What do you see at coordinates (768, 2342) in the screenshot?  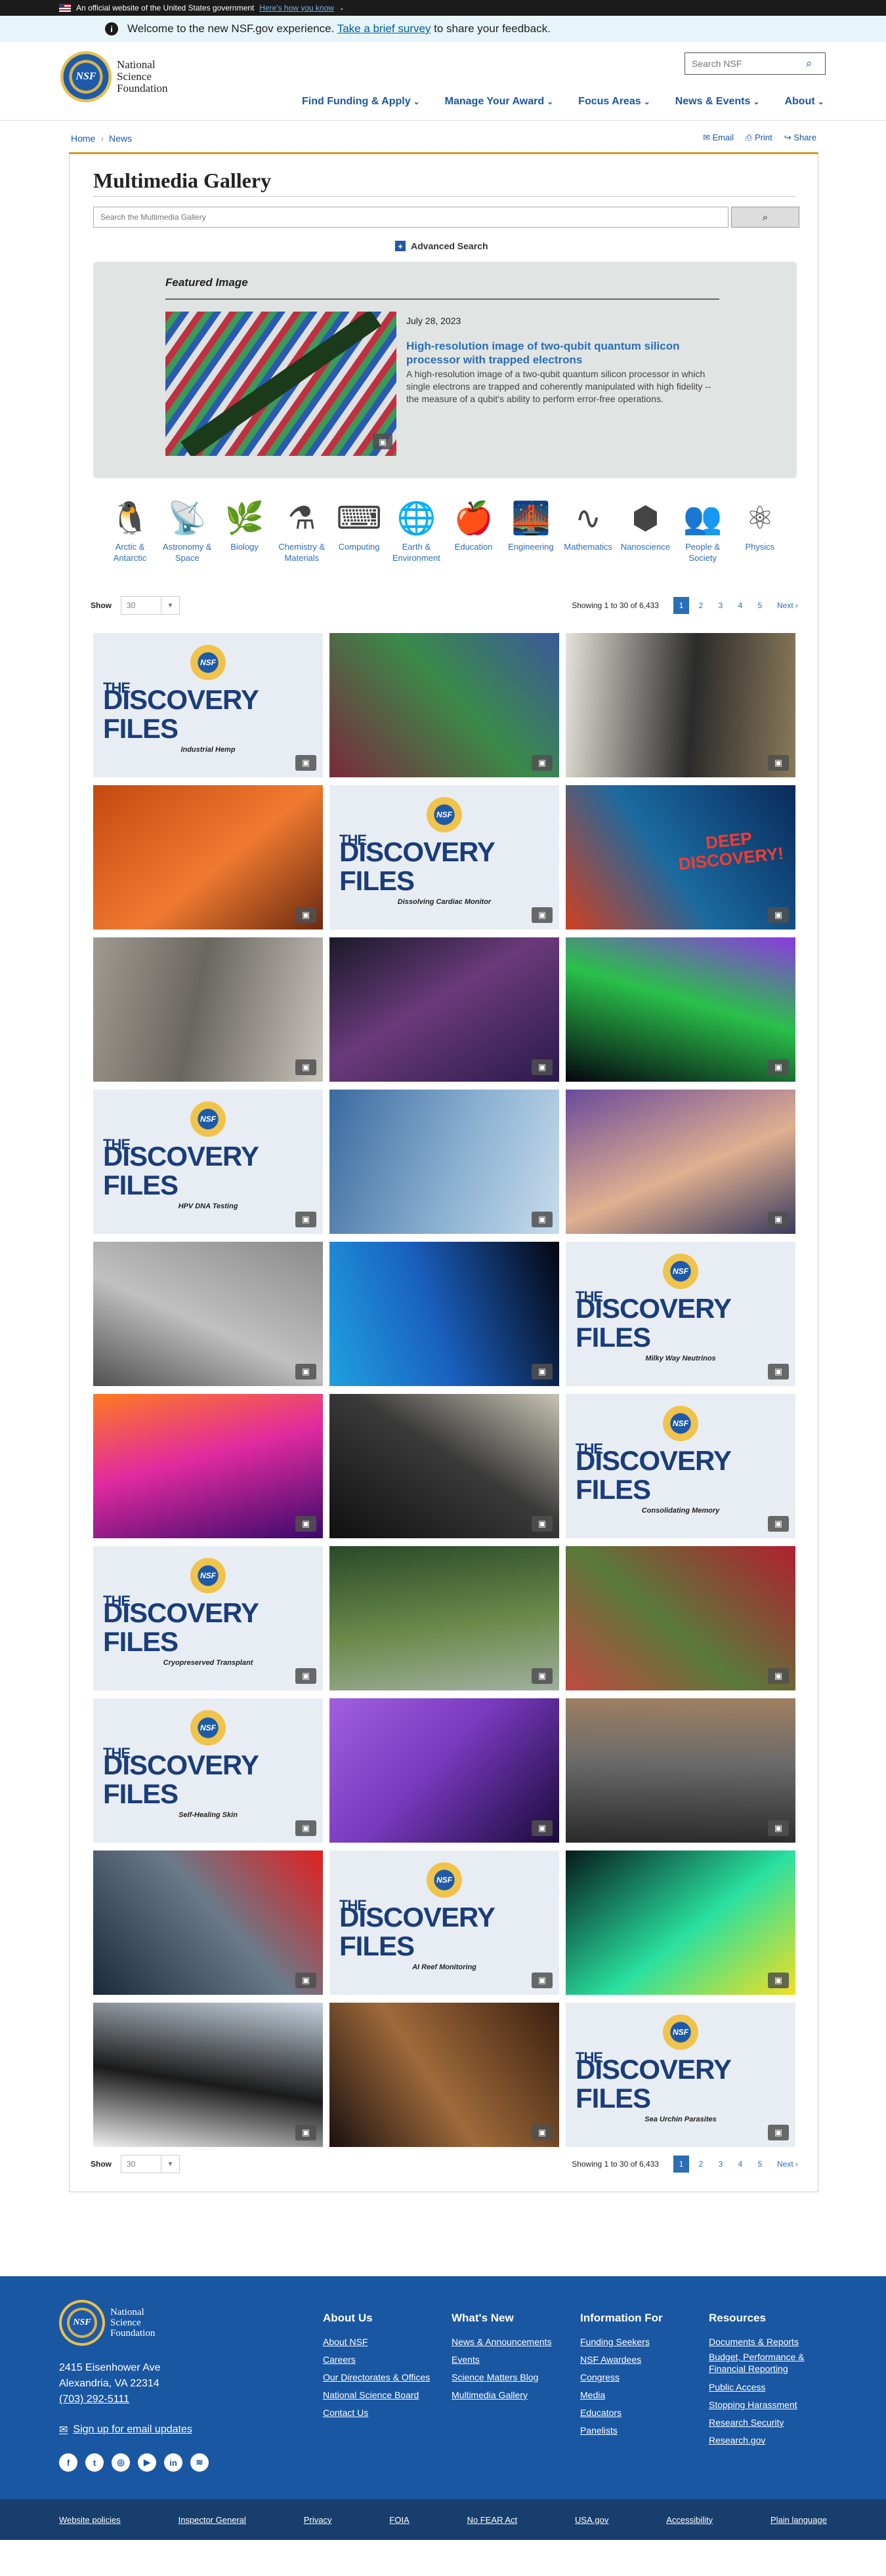 I see `footer-link: Documents & Reports` at bounding box center [768, 2342].